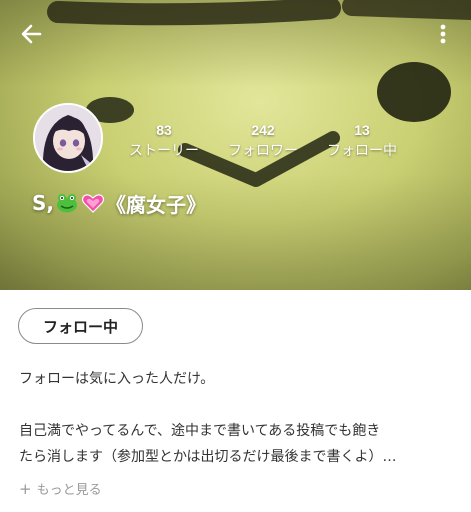 Image resolution: width=471 pixels, height=512 pixels. Describe the element at coordinates (200, 431) in the screenshot. I see `bio-line: 自己満でやってるんで、途中まで書いてある投稿でも飽き` at that location.